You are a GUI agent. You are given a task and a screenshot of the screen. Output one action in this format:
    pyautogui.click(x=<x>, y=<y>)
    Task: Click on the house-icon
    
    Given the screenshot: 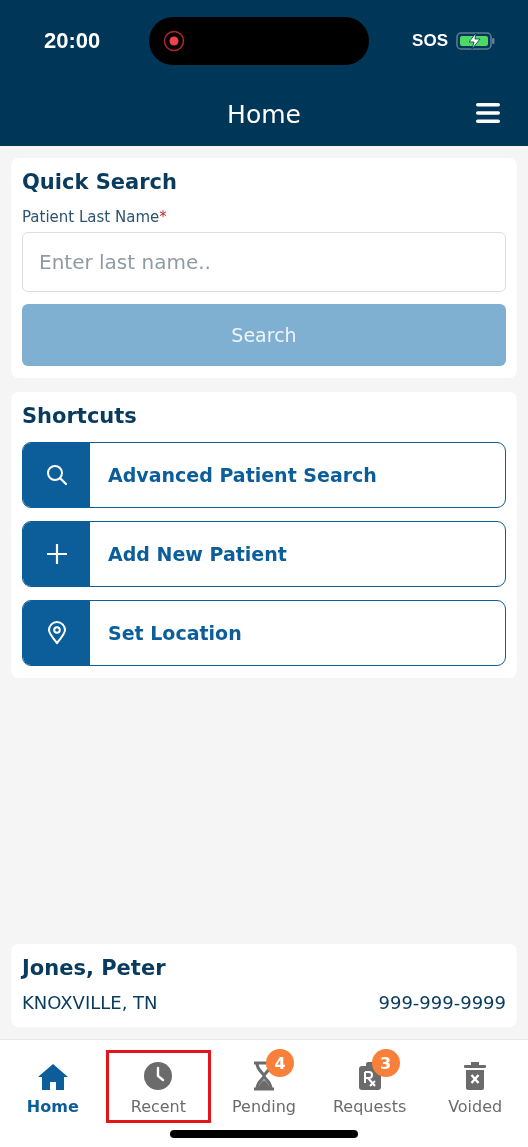 What is the action you would take?
    pyautogui.click(x=52, y=1077)
    